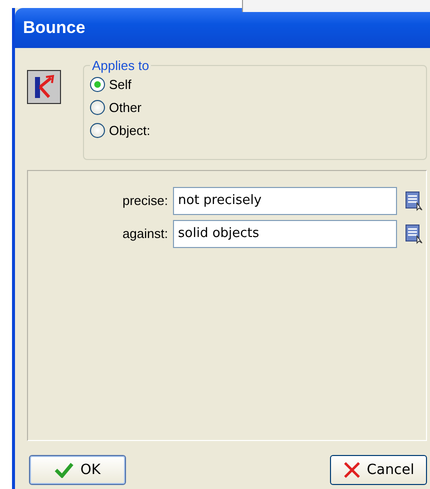 The width and height of the screenshot is (430, 489). I want to click on argument-label: against:, so click(145, 233).